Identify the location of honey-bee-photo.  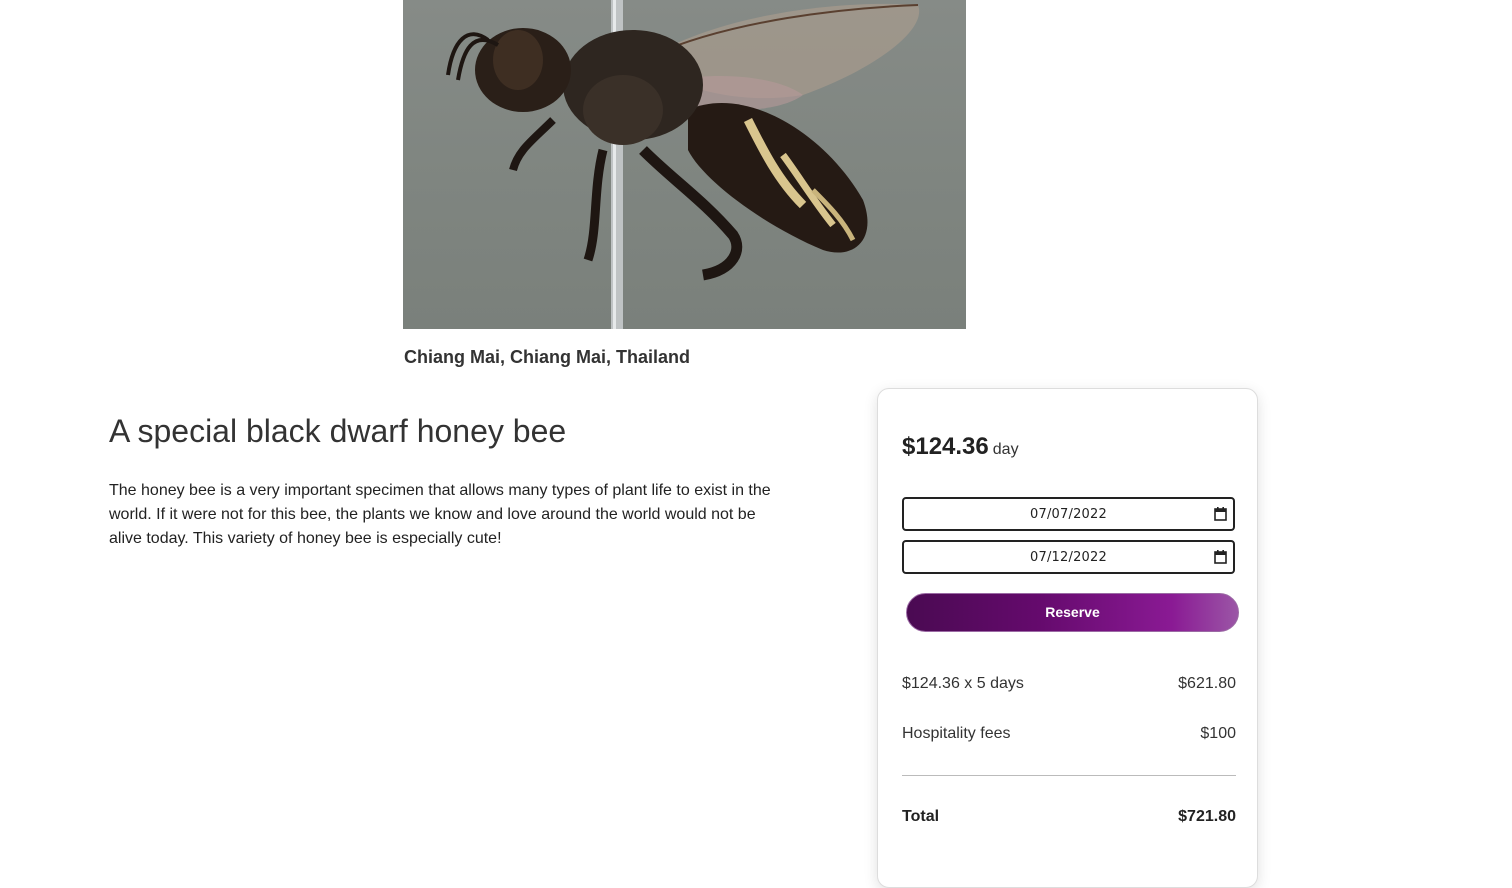
(683, 164).